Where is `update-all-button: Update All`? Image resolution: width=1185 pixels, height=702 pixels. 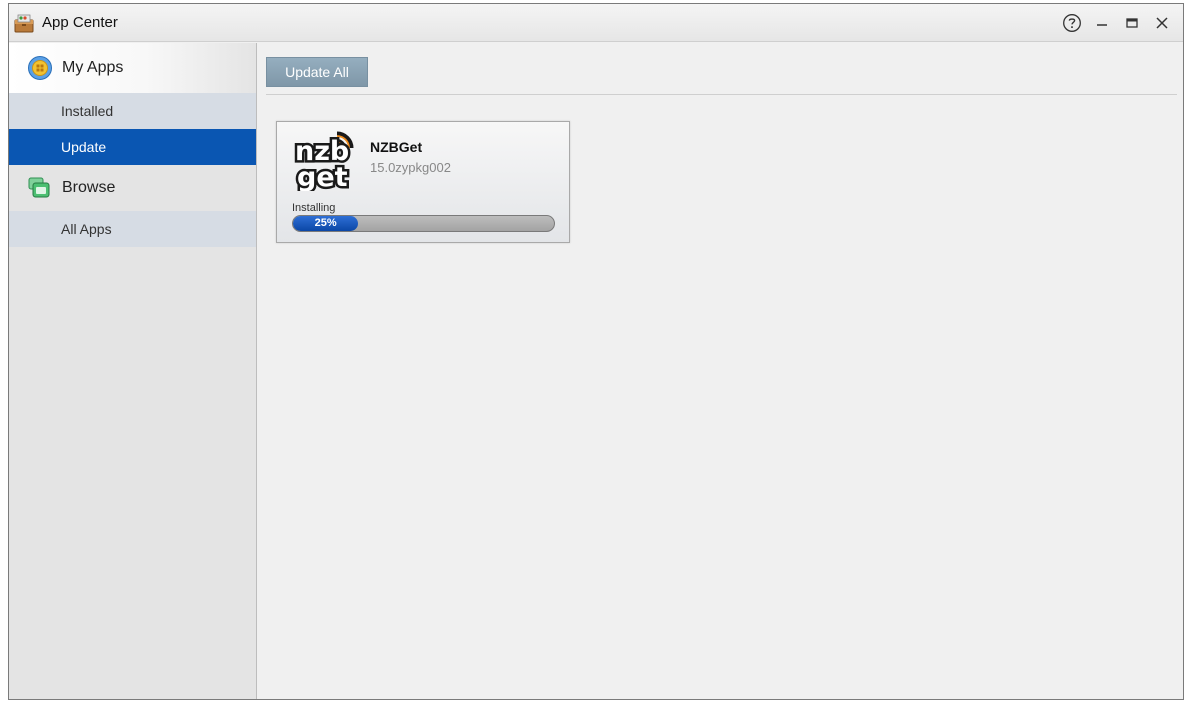
update-all-button: Update All is located at coordinates (317, 72).